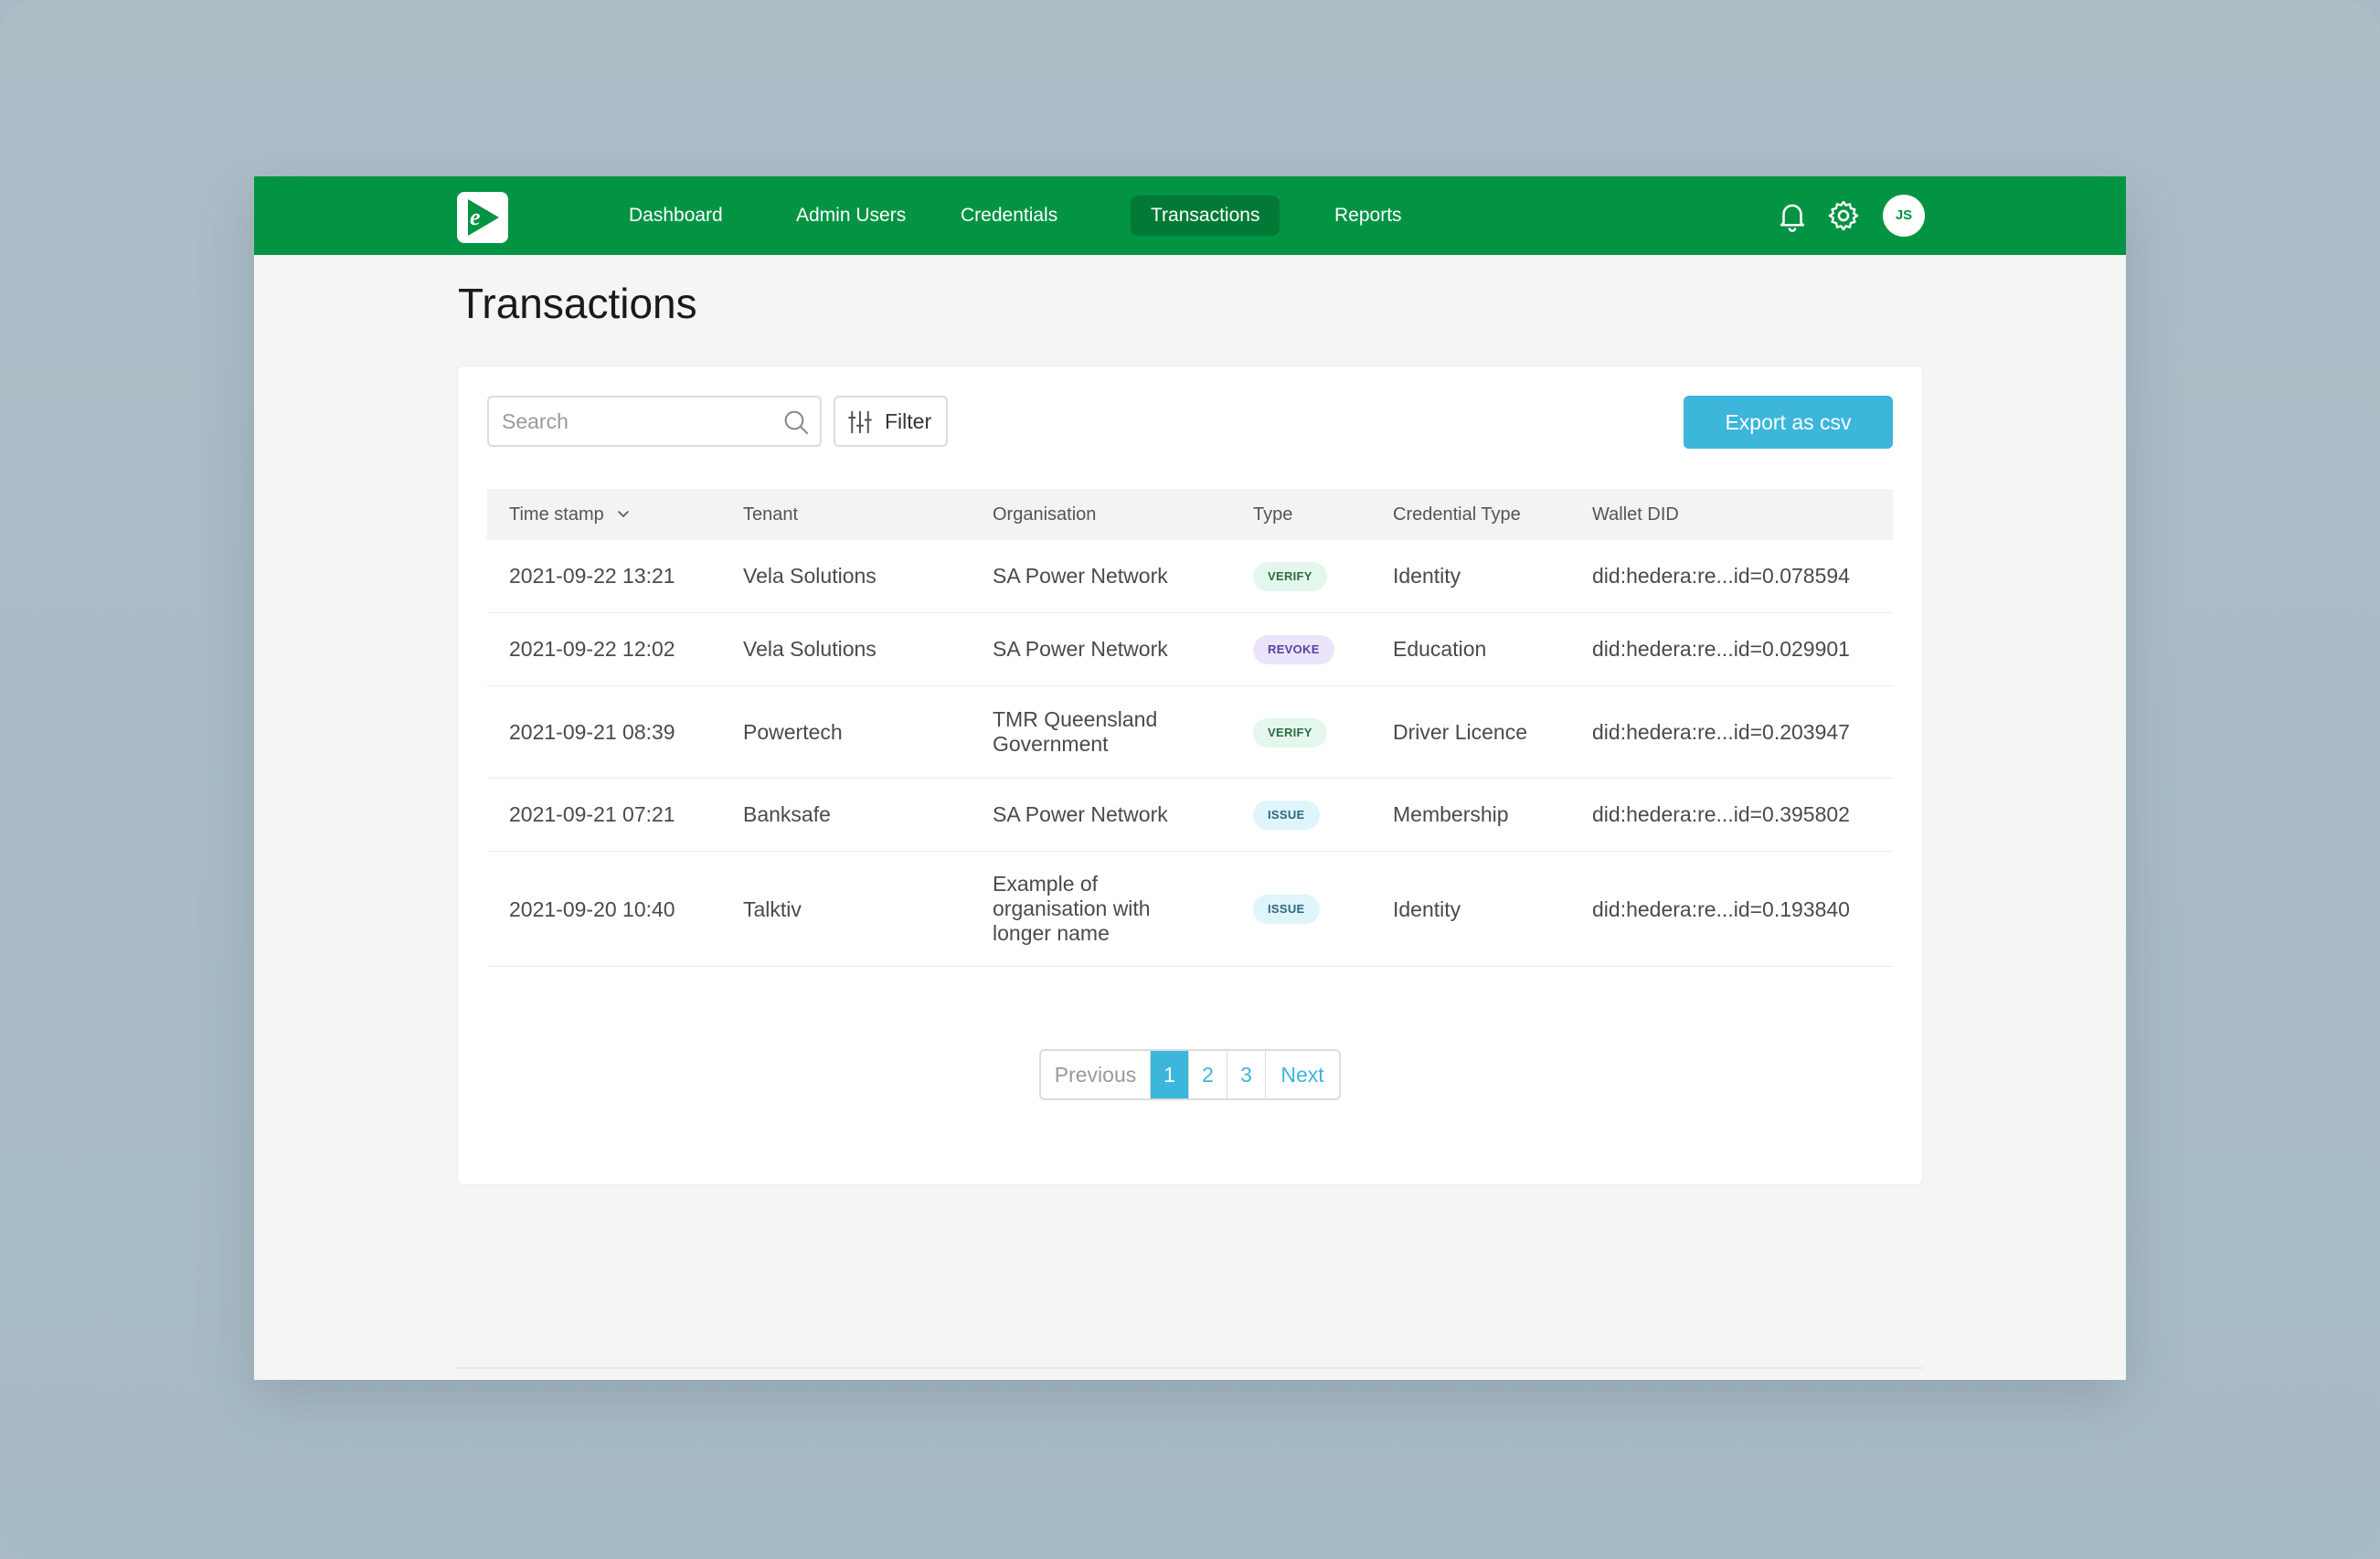 This screenshot has height=1559, width=2380. Describe the element at coordinates (1904, 216) in the screenshot. I see `user-avatar: JS` at that location.